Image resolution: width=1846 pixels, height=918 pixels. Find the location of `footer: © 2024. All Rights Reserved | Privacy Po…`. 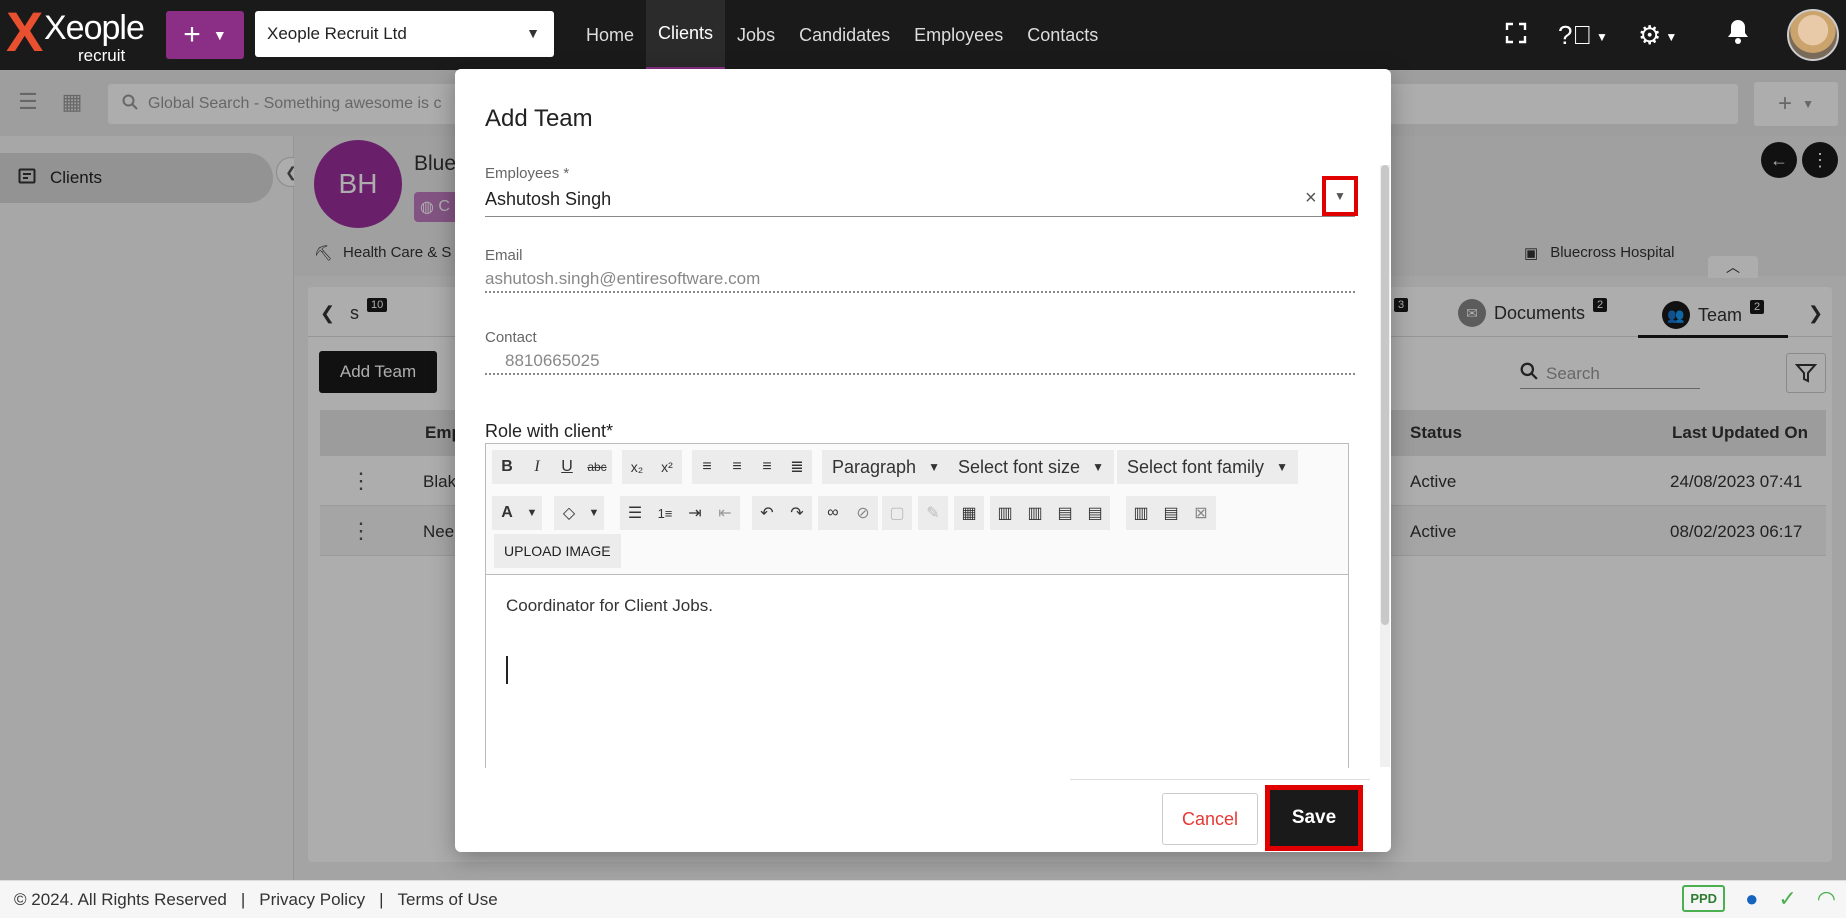

footer: © 2024. All Rights Reserved | Privacy Po… is located at coordinates (923, 899).